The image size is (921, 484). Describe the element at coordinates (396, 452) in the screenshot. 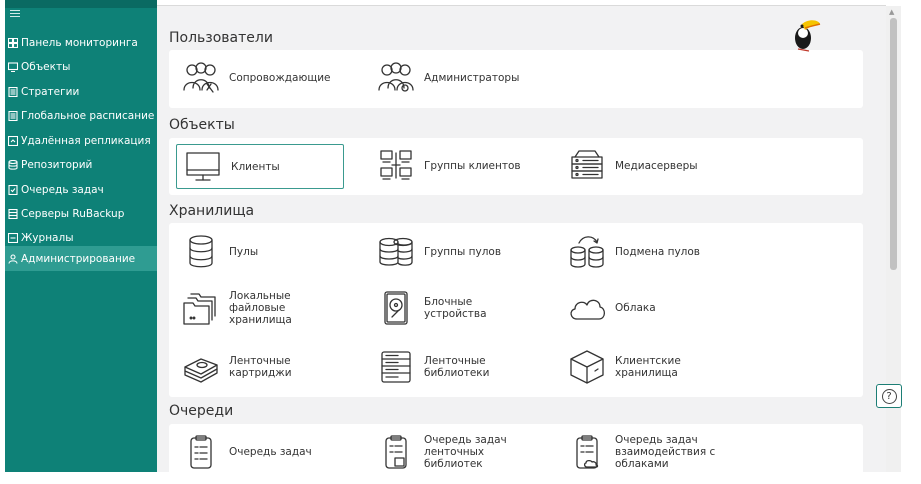

I see `tape-task-queue-icon` at that location.